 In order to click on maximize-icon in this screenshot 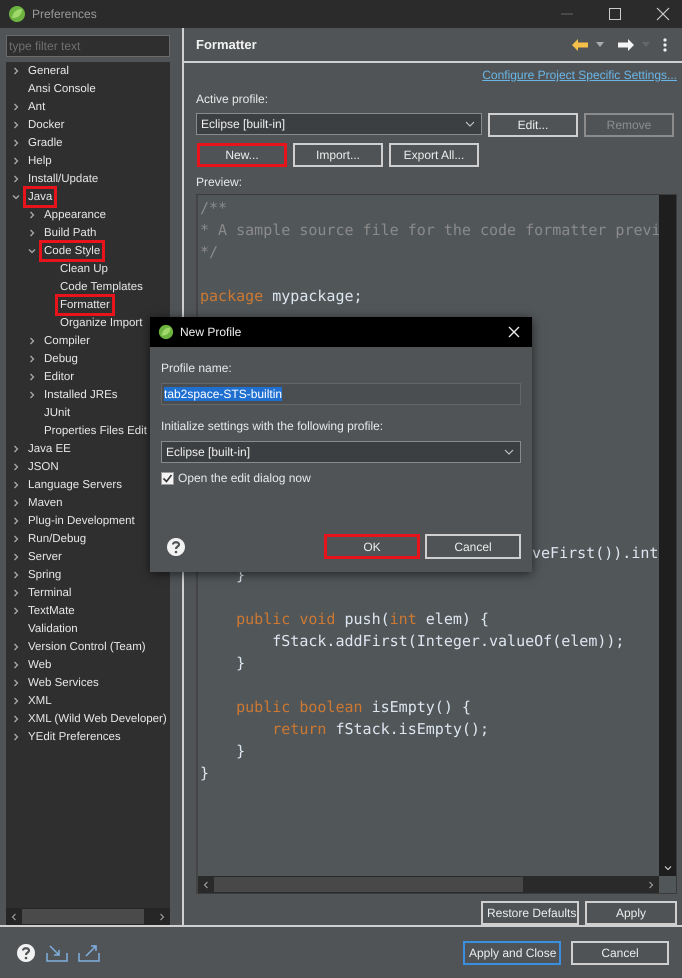, I will do `click(615, 14)`.